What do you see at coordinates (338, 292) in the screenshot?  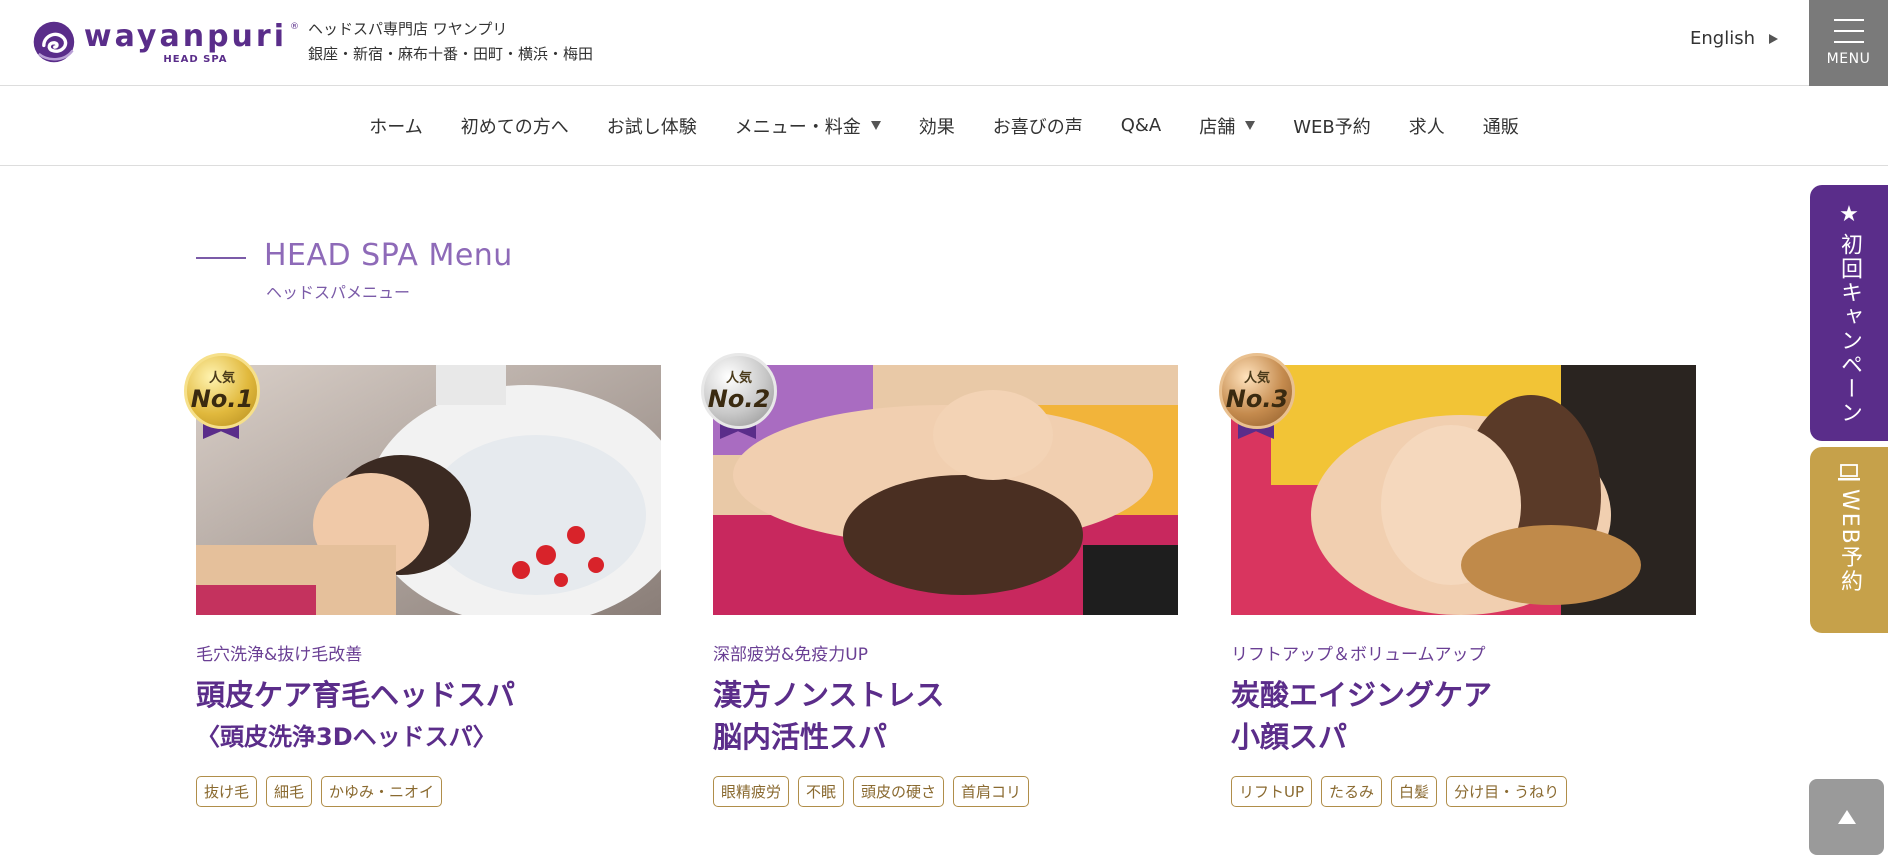 I see `section-subtitle: ヘッドスパメニュー` at bounding box center [338, 292].